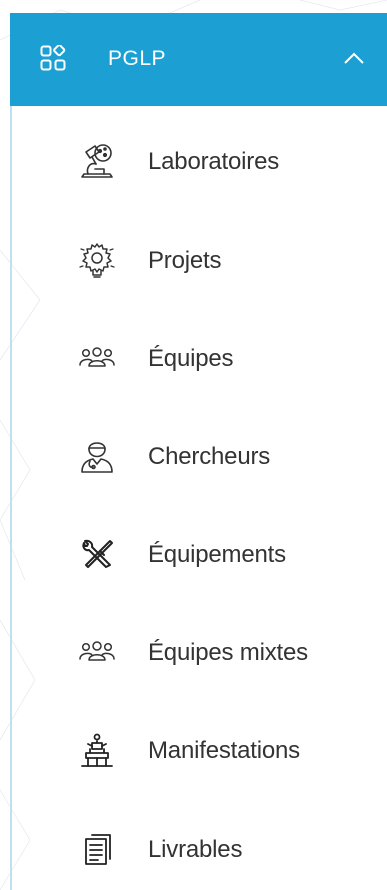 The image size is (387, 890). I want to click on sidebar-item-label: Manifestations, so click(224, 750).